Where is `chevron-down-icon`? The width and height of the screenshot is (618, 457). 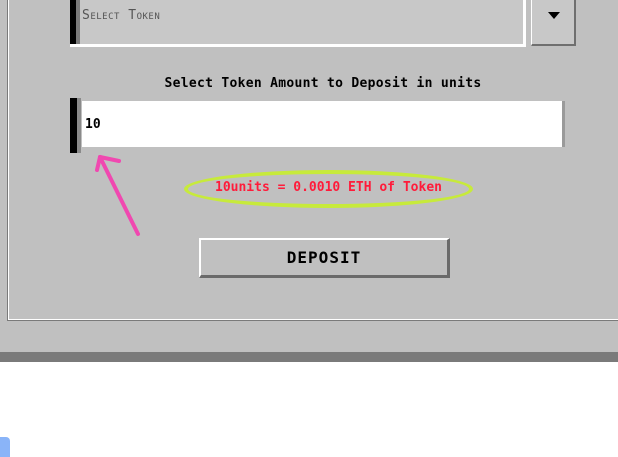 chevron-down-icon is located at coordinates (554, 15).